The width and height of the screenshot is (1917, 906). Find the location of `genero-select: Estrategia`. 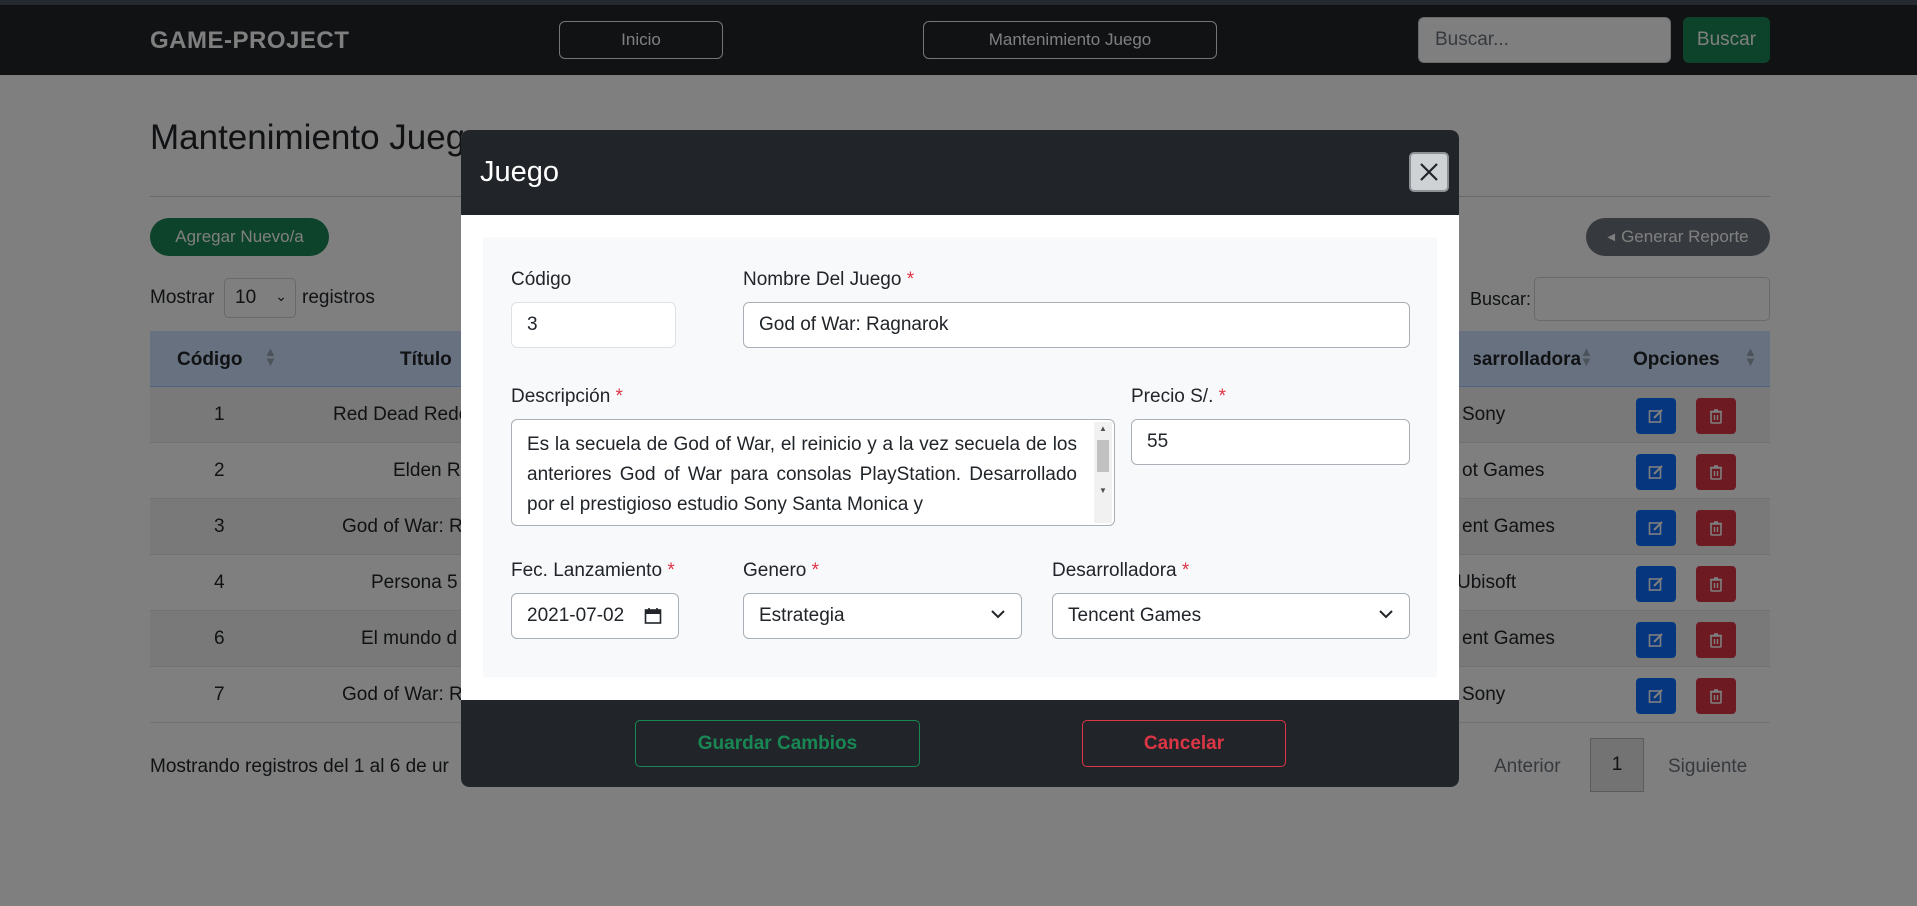

genero-select: Estrategia is located at coordinates (882, 616).